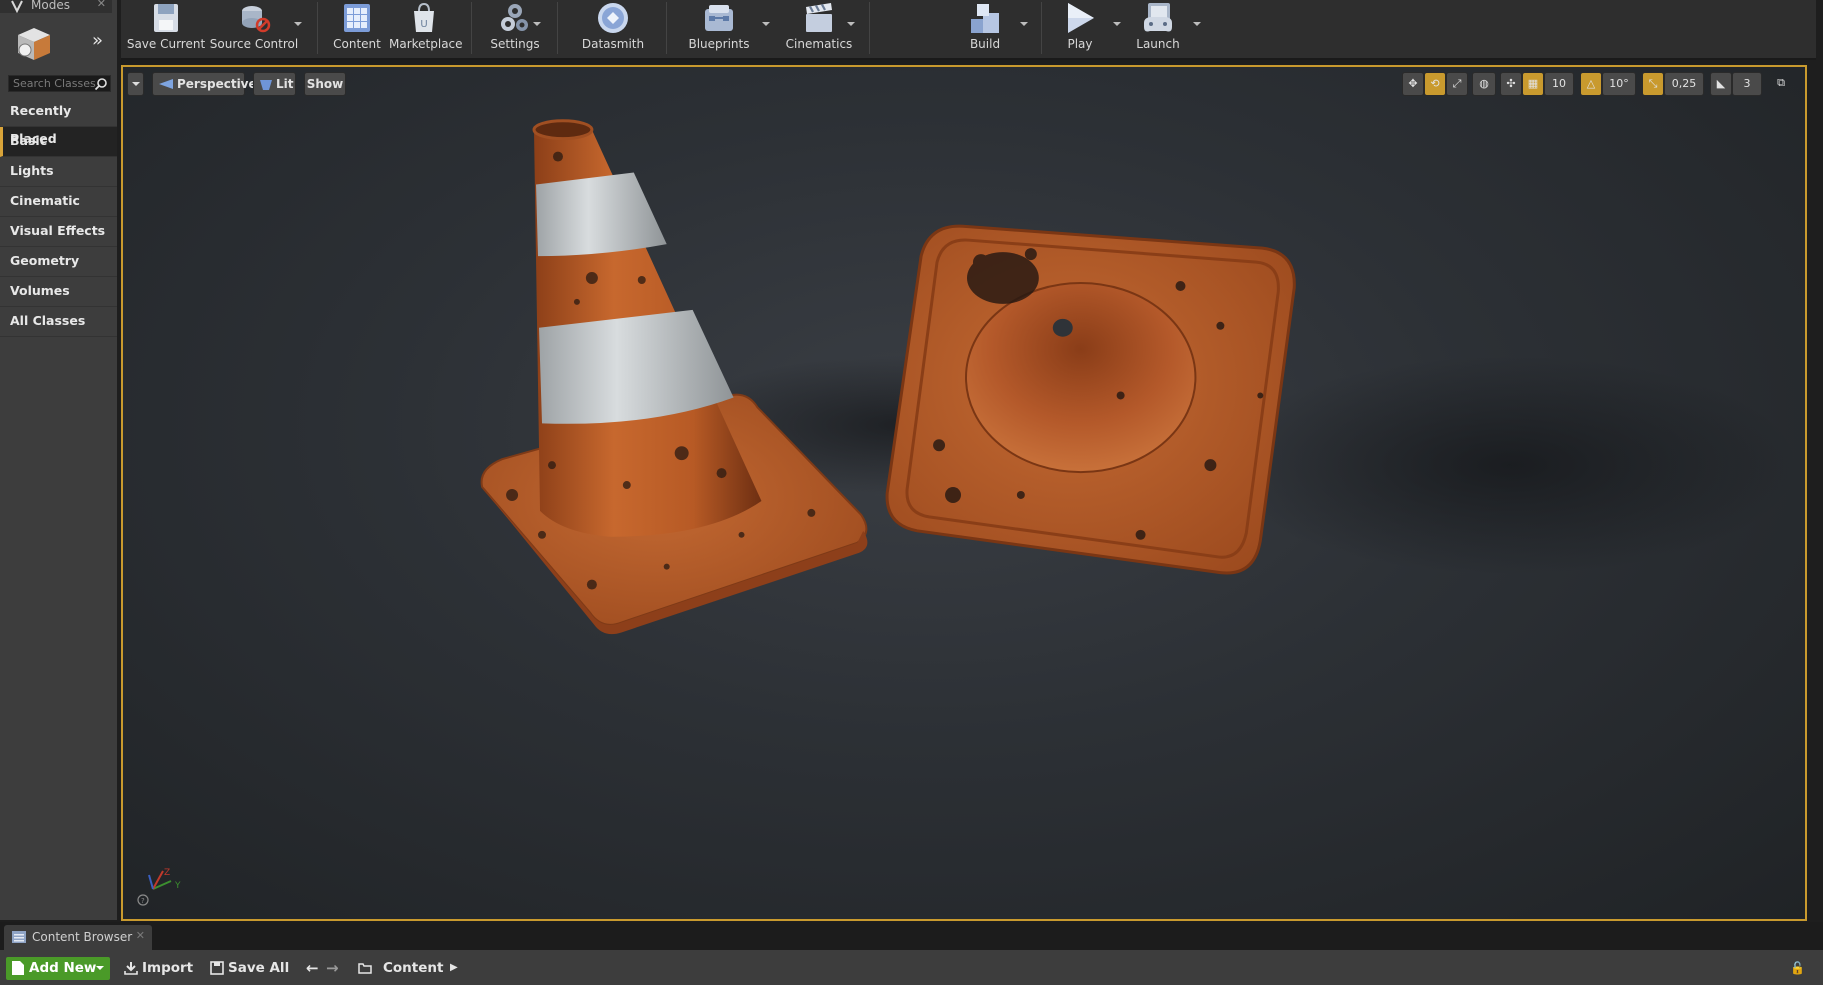 Image resolution: width=1823 pixels, height=985 pixels. What do you see at coordinates (1684, 84) in the screenshot?
I see `scale-snap-value: 0,25` at bounding box center [1684, 84].